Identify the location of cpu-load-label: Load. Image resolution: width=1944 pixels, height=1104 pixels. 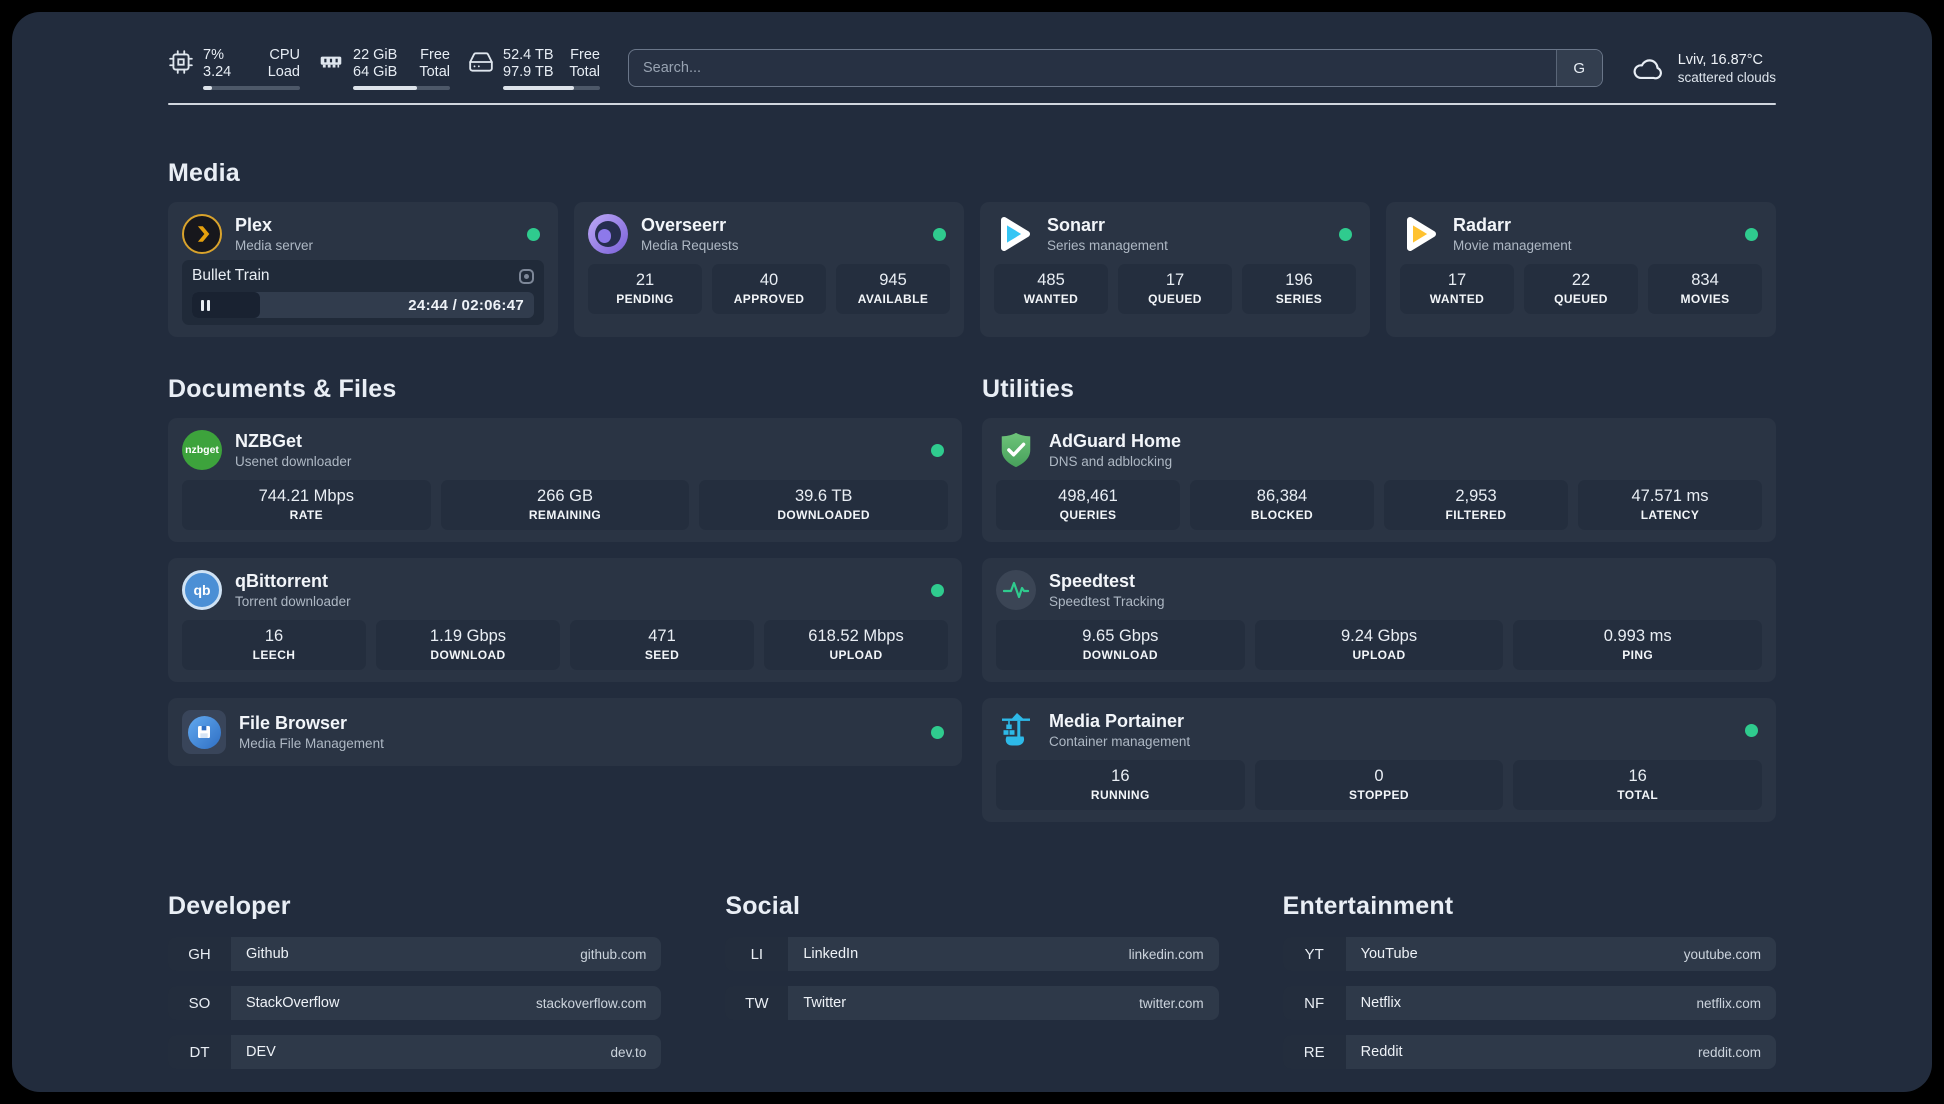
(283, 72).